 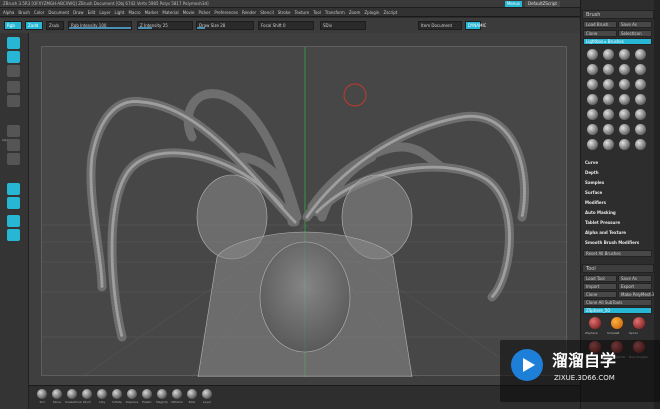 What do you see at coordinates (55, 25) in the screenshot?
I see `zsub-toggle: Zsub` at bounding box center [55, 25].